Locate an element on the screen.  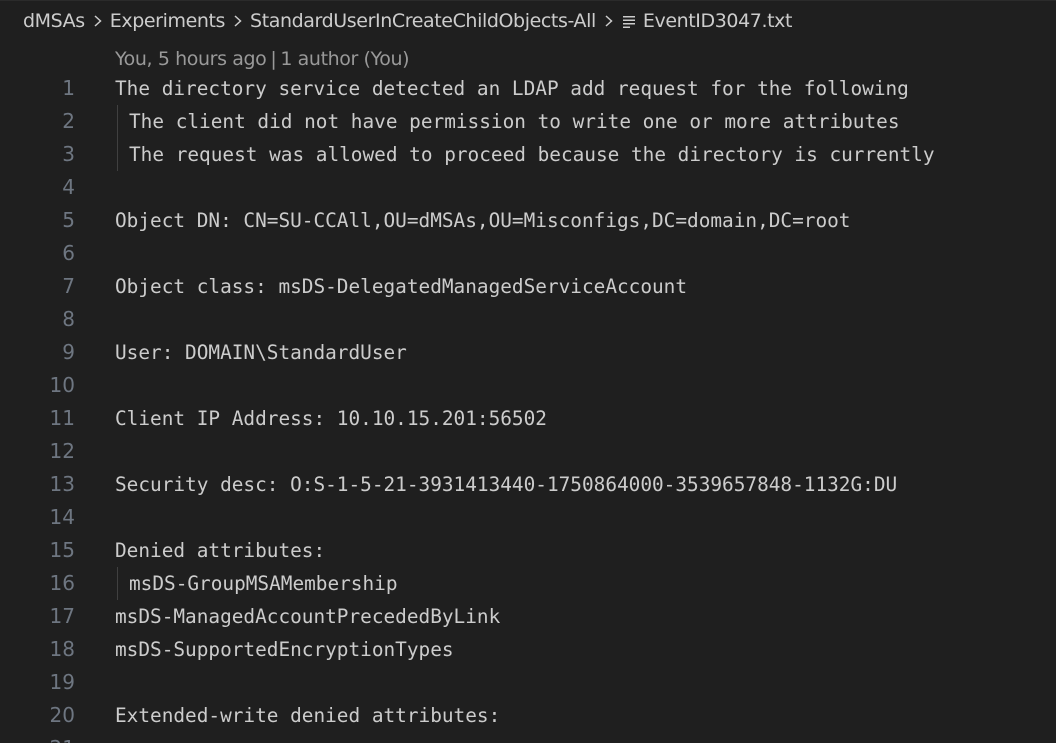
line-number: 13 is located at coordinates (37, 484).